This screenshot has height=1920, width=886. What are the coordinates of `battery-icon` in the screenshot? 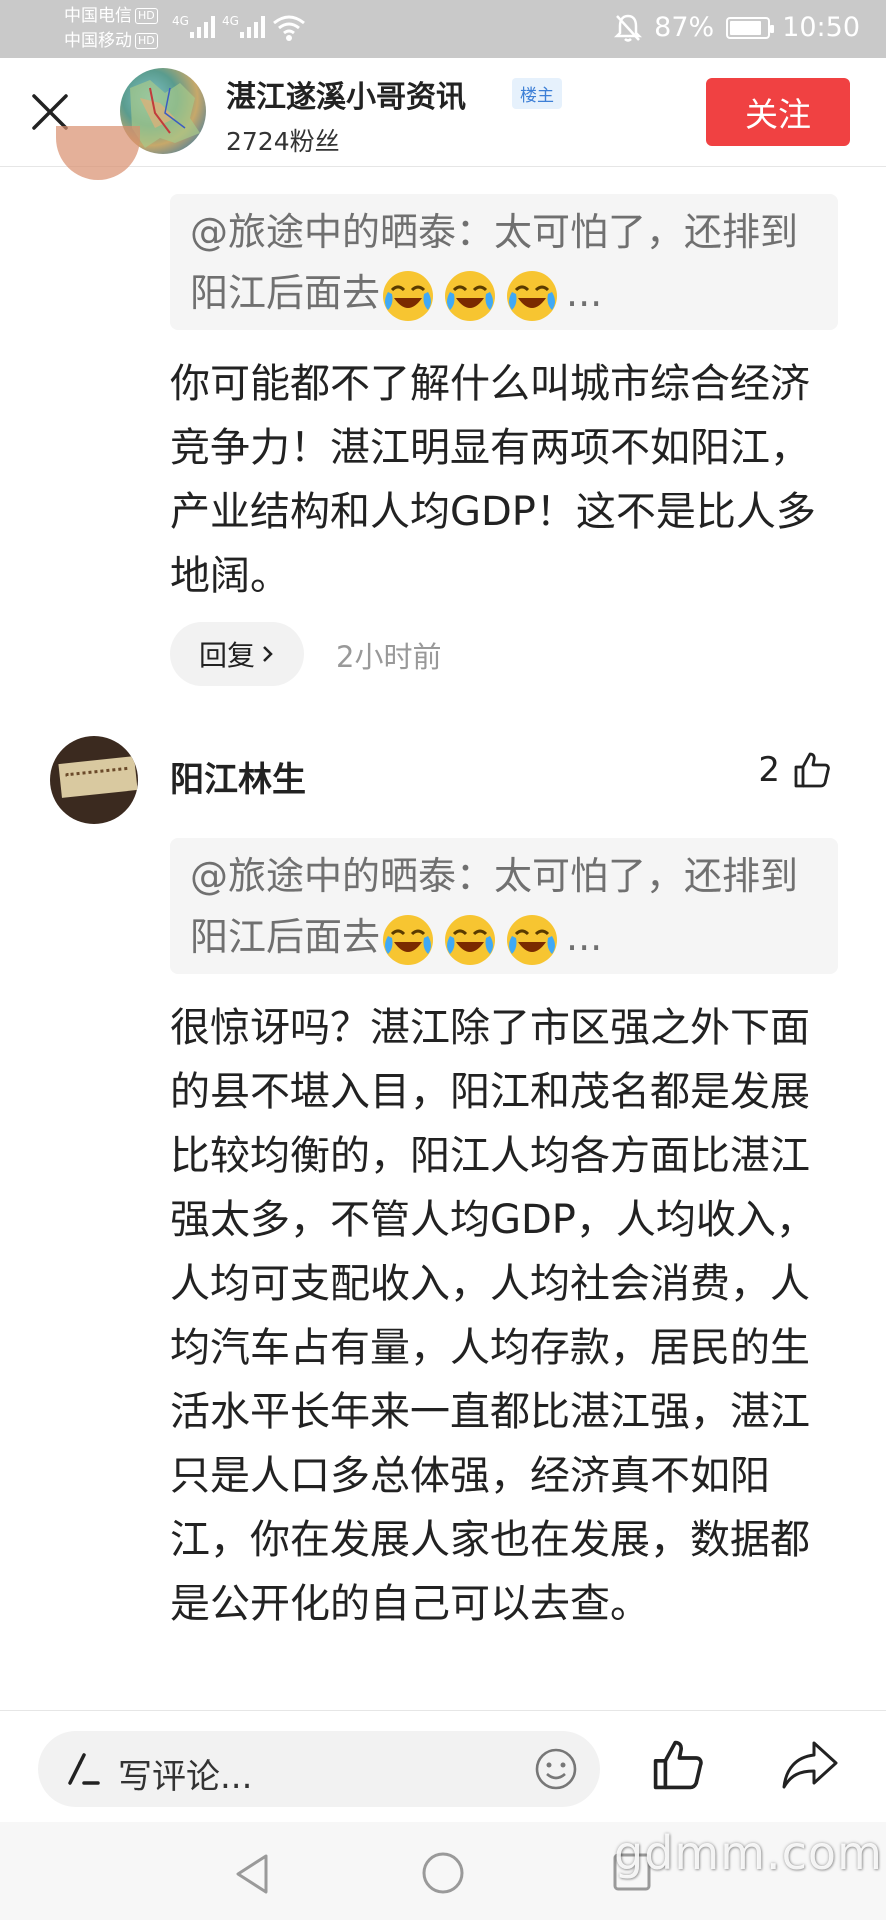 It's located at (750, 27).